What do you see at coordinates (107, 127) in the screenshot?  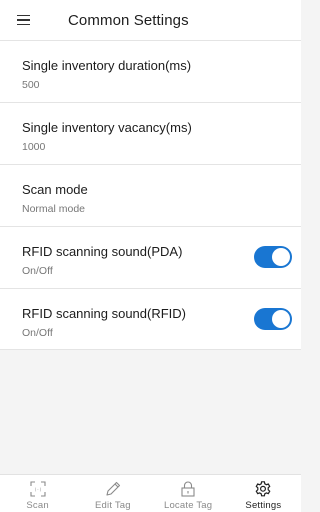 I see `setting-label: Single inventory vacancy(ms)` at bounding box center [107, 127].